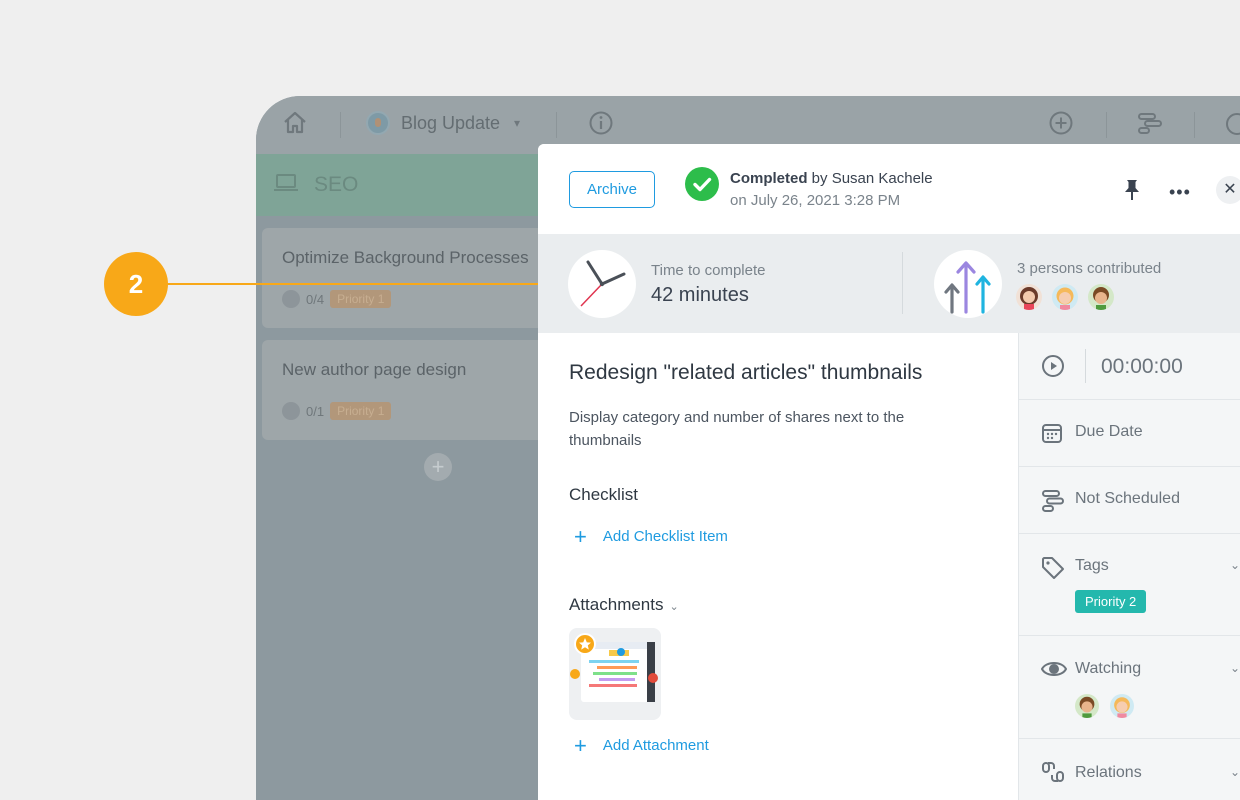  I want to click on due-date-row: Due Date, so click(1129, 433).